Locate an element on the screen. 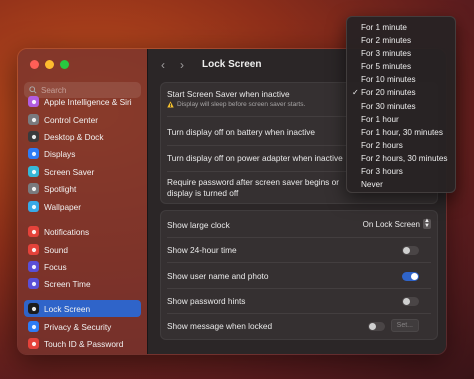  sound-icon is located at coordinates (33, 249).